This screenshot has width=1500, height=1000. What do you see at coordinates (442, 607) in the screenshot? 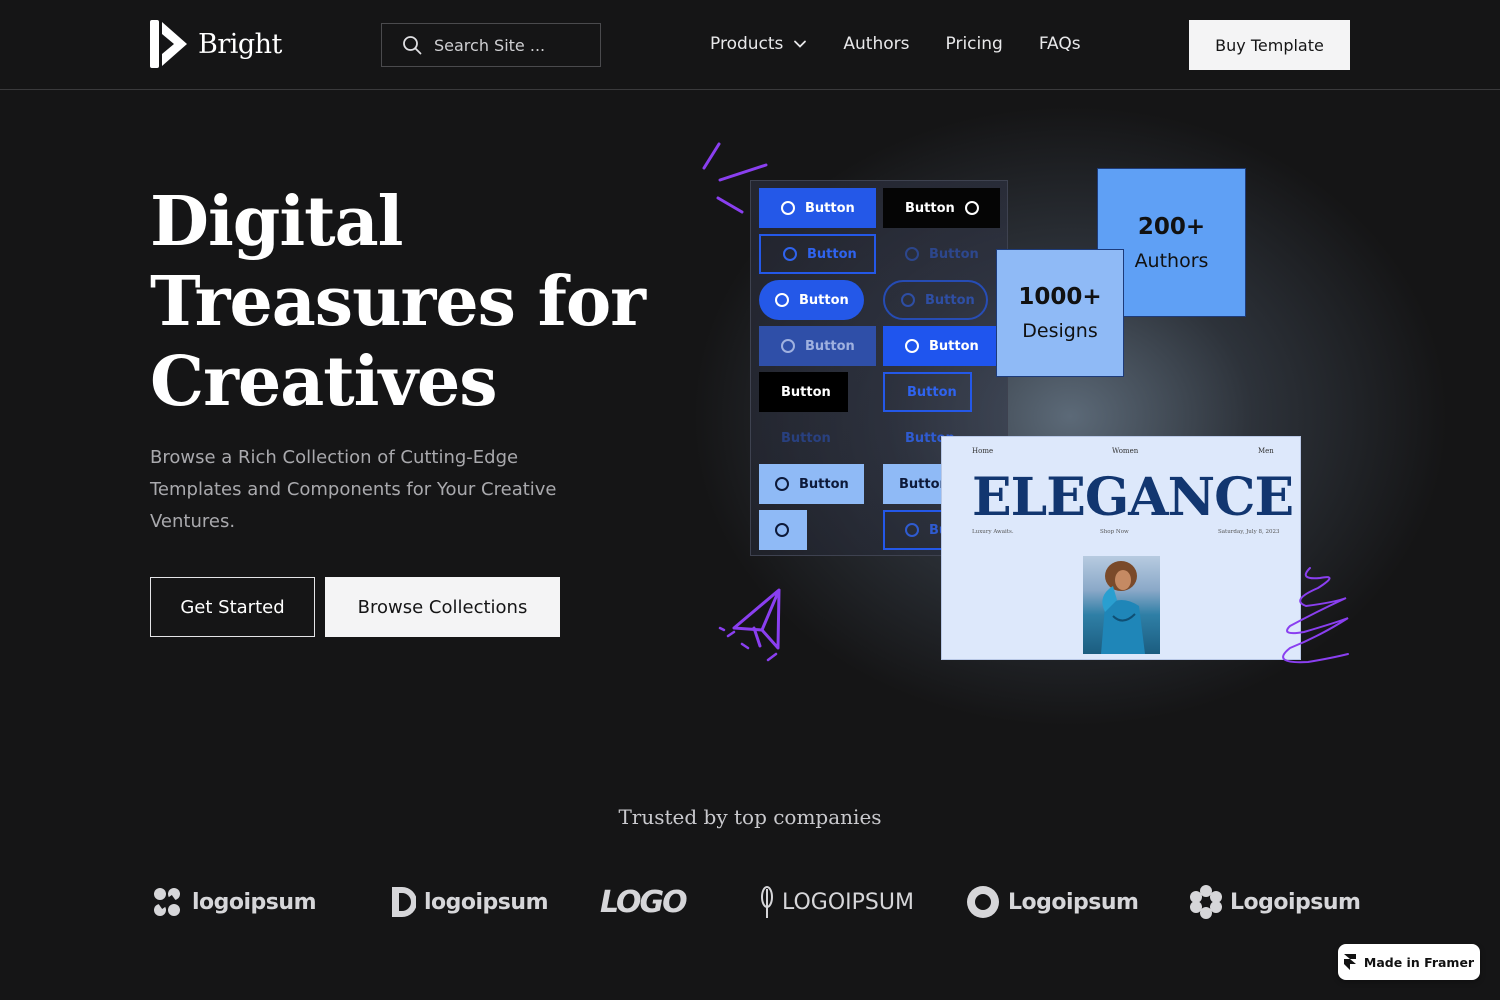
I see `browse-collections-button: Browse Collections` at bounding box center [442, 607].